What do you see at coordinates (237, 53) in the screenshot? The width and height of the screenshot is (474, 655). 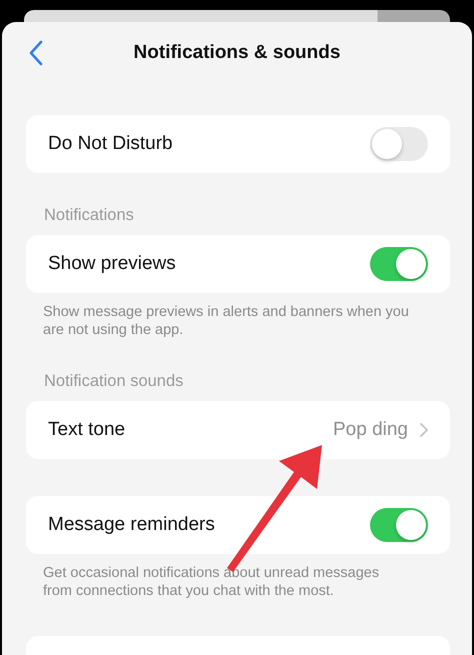 I see `screen-title: Notifications & sounds` at bounding box center [237, 53].